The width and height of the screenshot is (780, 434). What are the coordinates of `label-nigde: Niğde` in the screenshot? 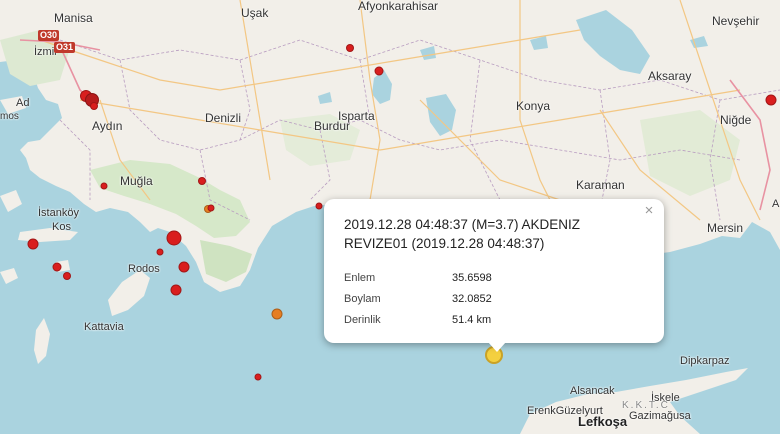 It's located at (736, 120).